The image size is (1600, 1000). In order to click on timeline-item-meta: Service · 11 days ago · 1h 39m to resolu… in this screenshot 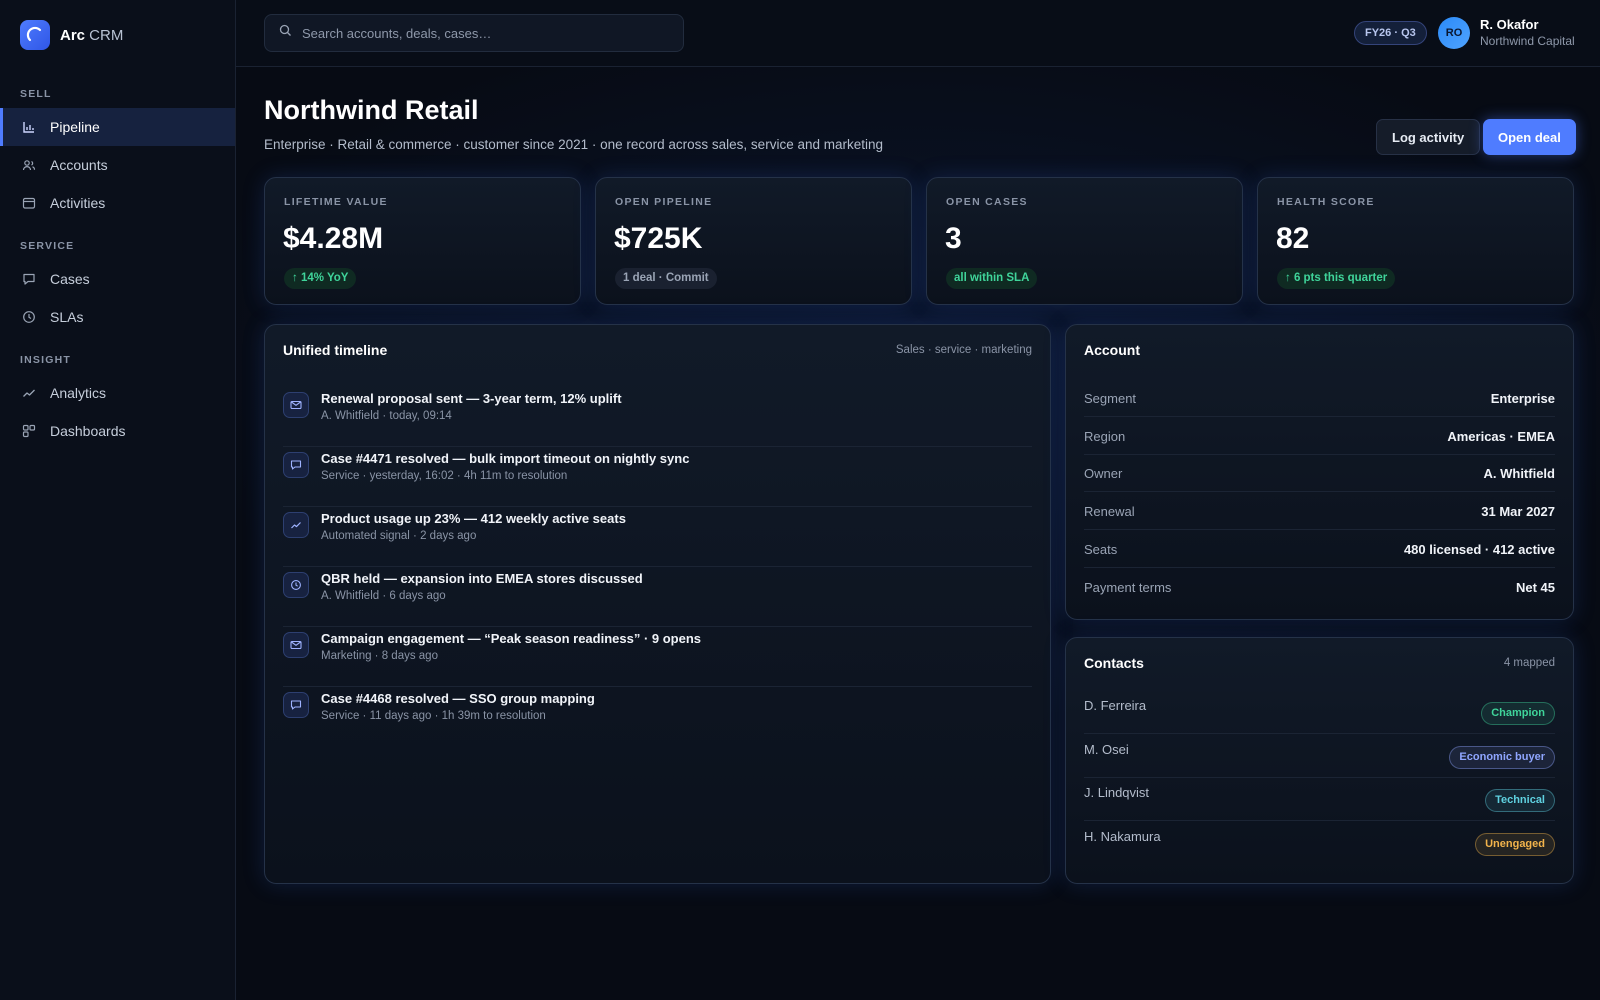, I will do `click(433, 716)`.